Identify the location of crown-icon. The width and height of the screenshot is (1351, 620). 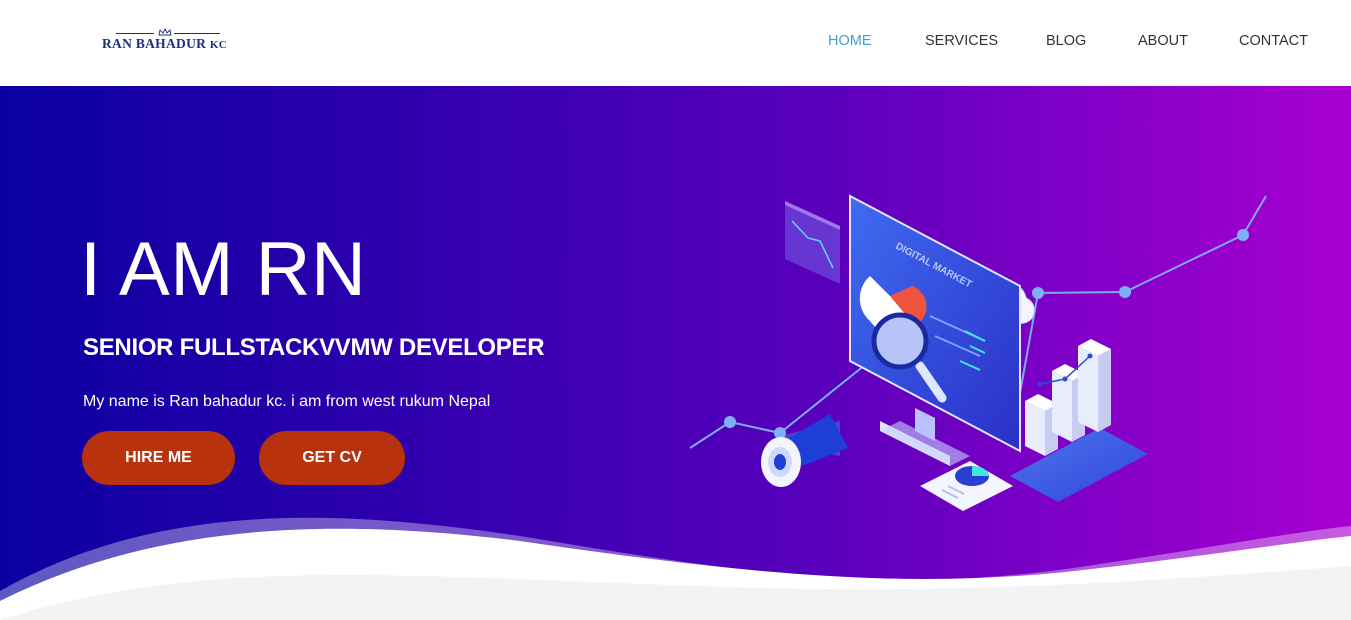
(165, 32).